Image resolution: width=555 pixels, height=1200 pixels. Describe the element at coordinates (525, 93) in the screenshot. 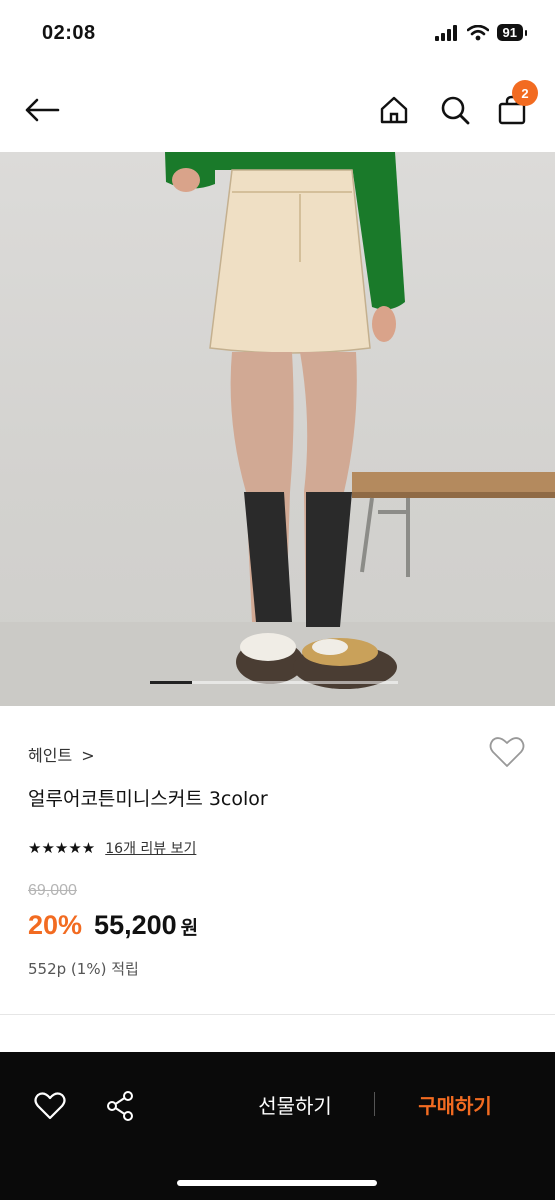

I see `cart-count-badge: 2` at that location.